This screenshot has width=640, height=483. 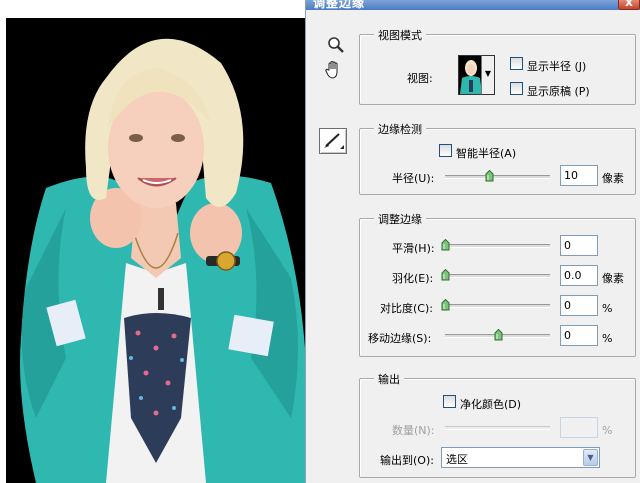 What do you see at coordinates (420, 78) in the screenshot?
I see `view-label: 视图:` at bounding box center [420, 78].